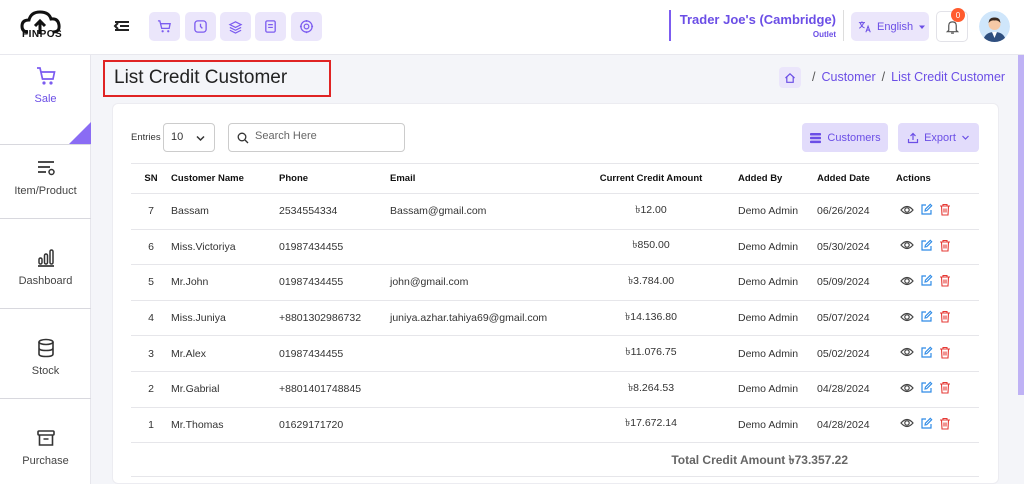  What do you see at coordinates (151, 178) in the screenshot?
I see `column-header-sn: SN` at bounding box center [151, 178].